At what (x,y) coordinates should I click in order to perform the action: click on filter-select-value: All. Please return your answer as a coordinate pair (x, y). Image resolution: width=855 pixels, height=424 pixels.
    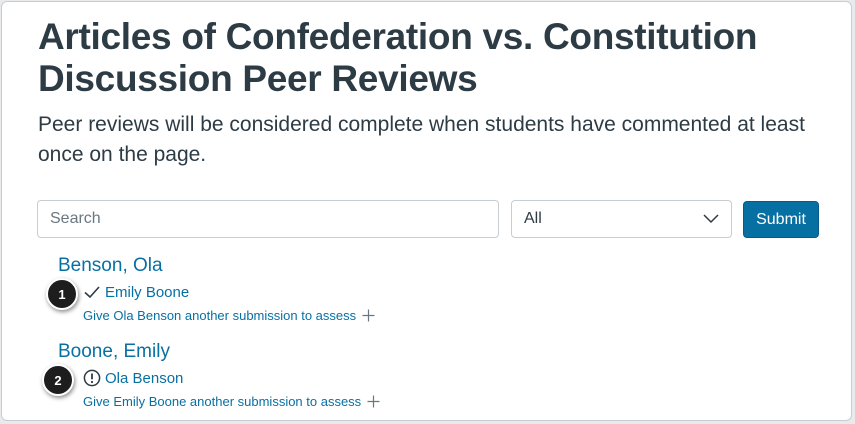
    Looking at the image, I should click on (533, 218).